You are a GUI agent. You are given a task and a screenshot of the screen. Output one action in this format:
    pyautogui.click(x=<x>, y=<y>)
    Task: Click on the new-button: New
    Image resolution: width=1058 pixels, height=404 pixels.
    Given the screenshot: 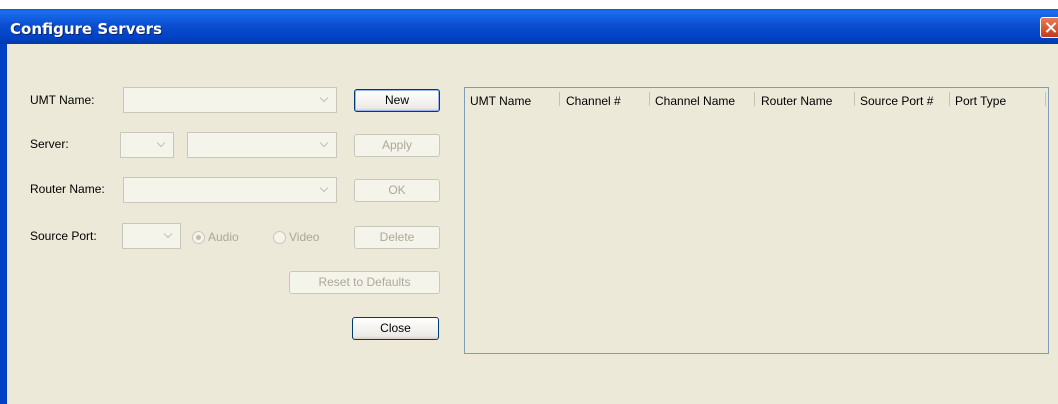 What is the action you would take?
    pyautogui.click(x=397, y=100)
    